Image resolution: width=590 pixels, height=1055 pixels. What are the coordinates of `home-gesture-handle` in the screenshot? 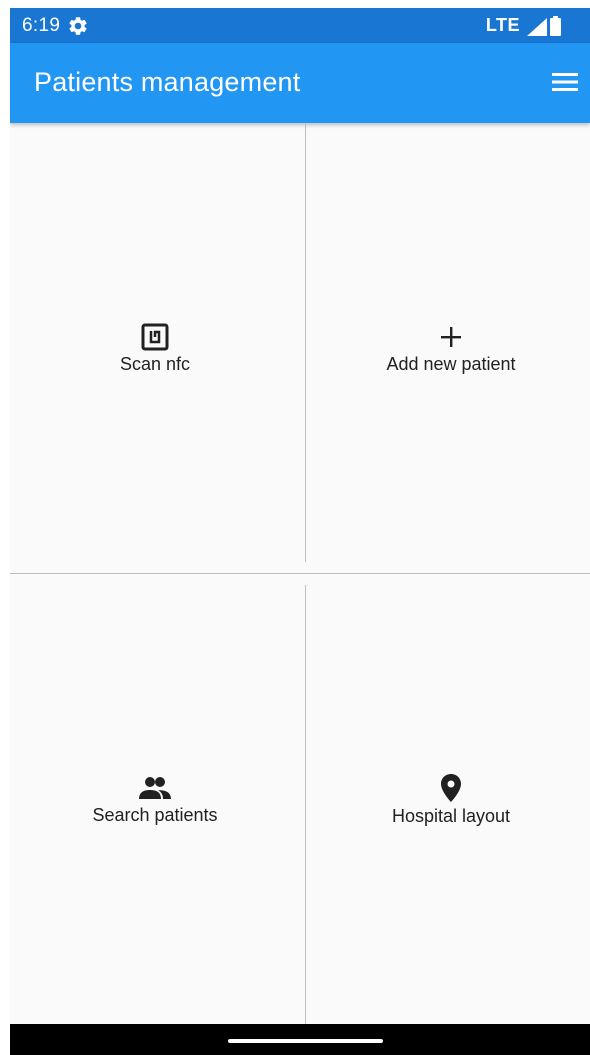 It's located at (305, 1041).